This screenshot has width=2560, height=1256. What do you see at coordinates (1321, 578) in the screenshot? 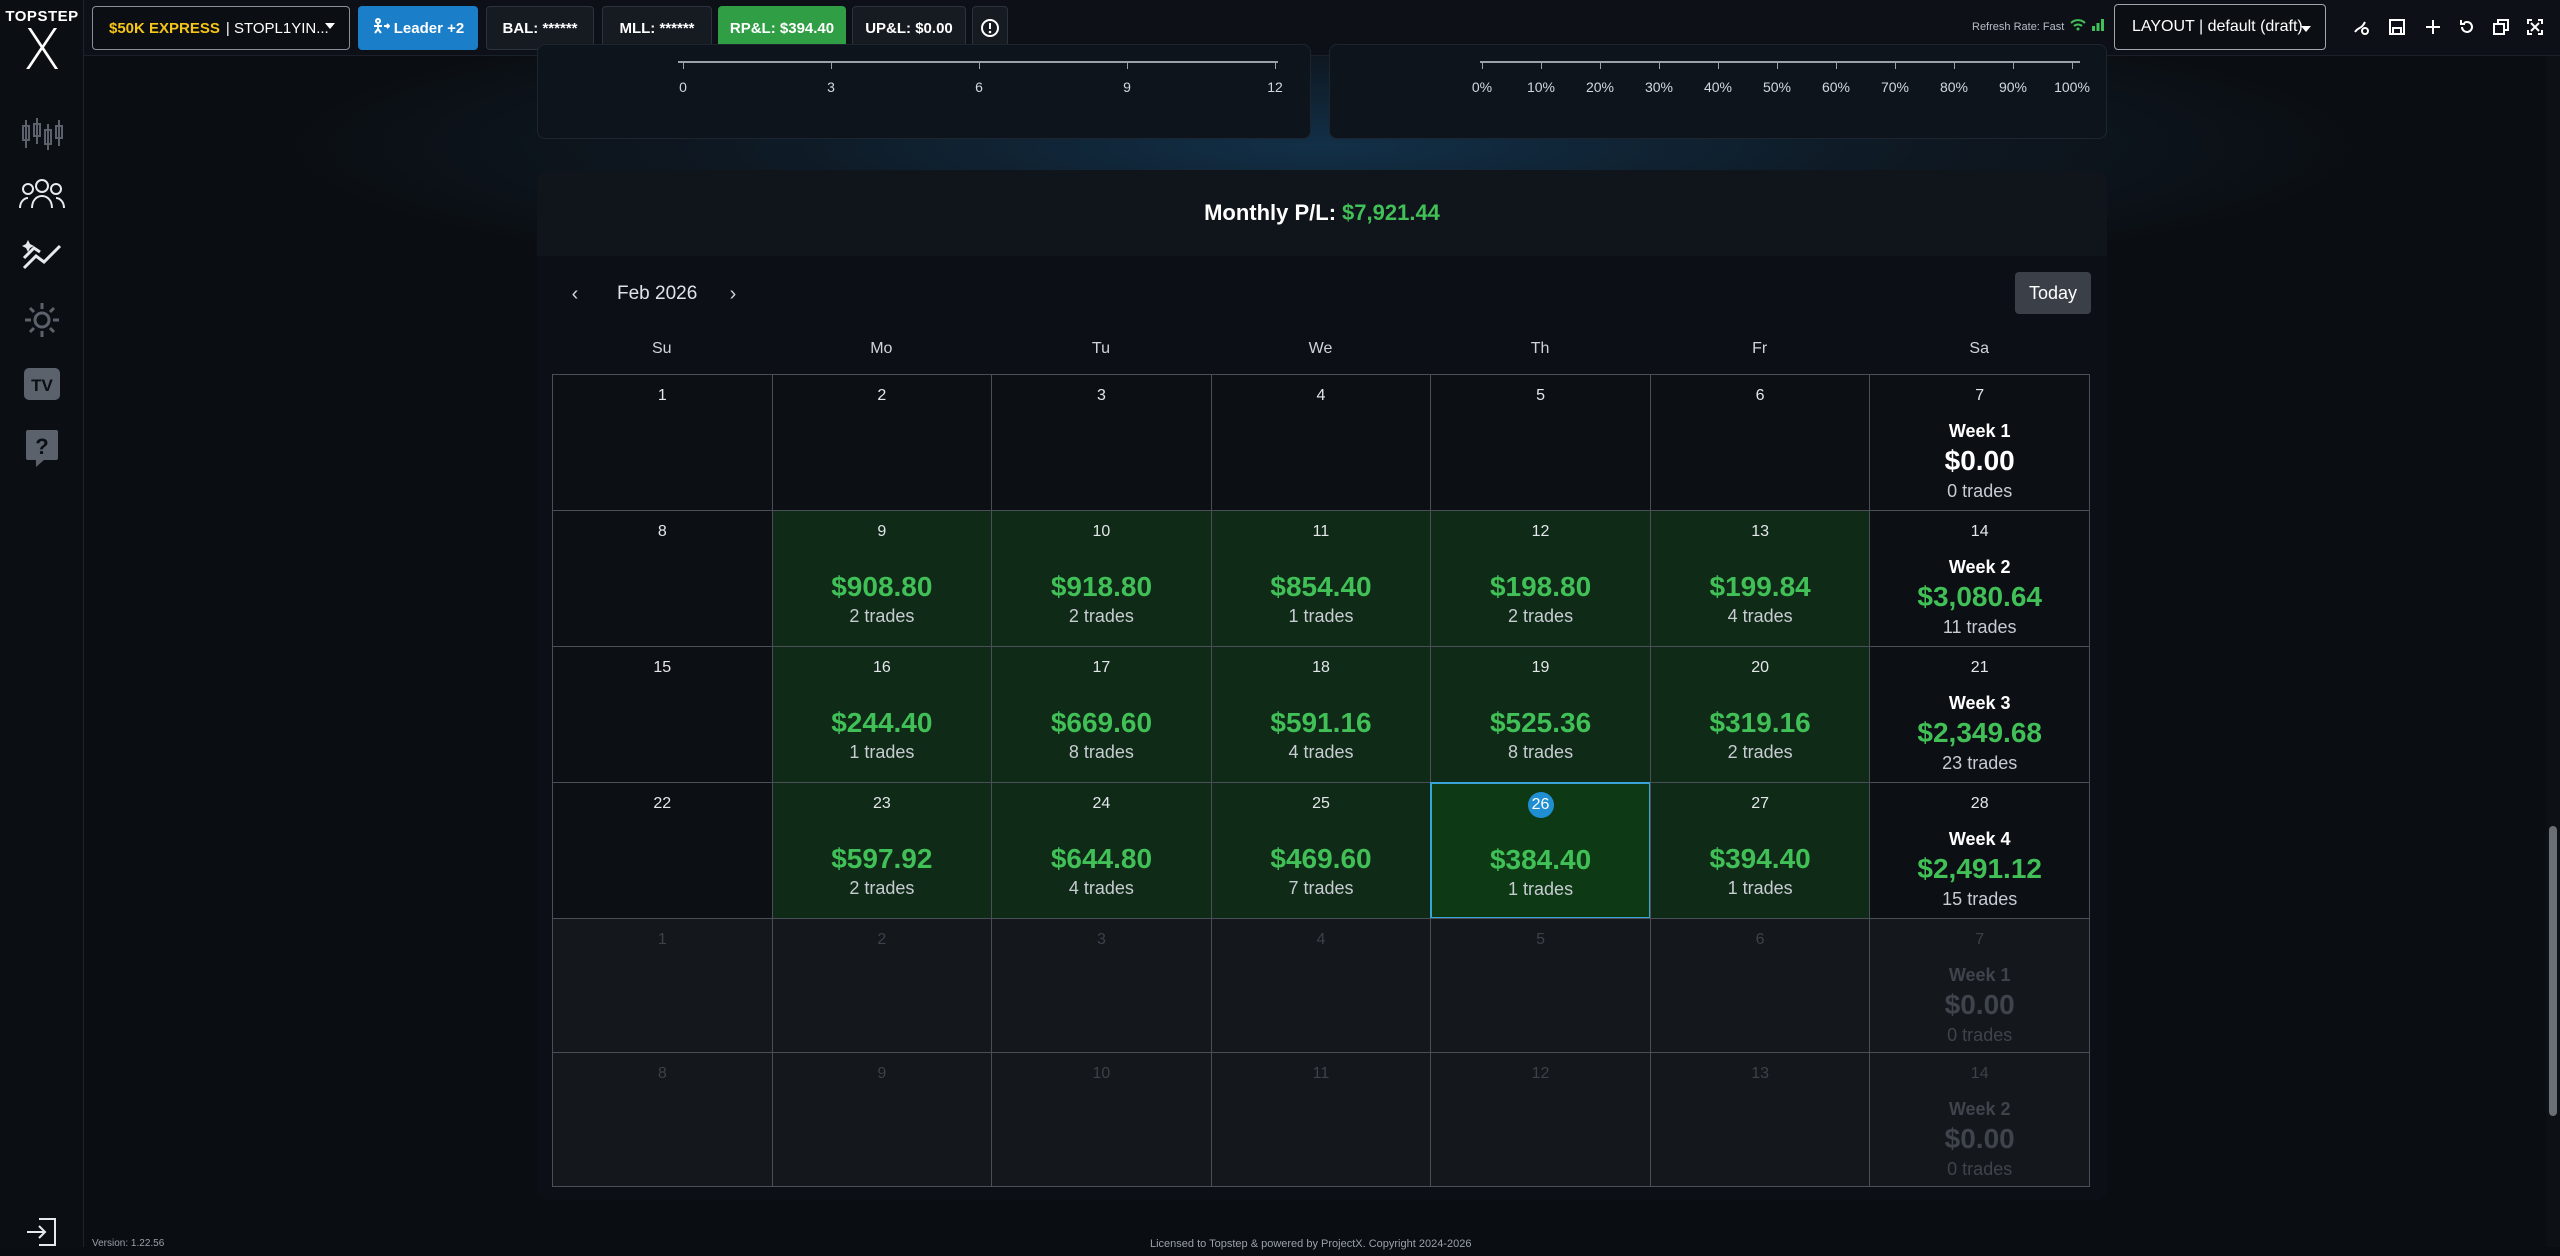
I see `day-cell: 11 $854.40 1 trades` at bounding box center [1321, 578].